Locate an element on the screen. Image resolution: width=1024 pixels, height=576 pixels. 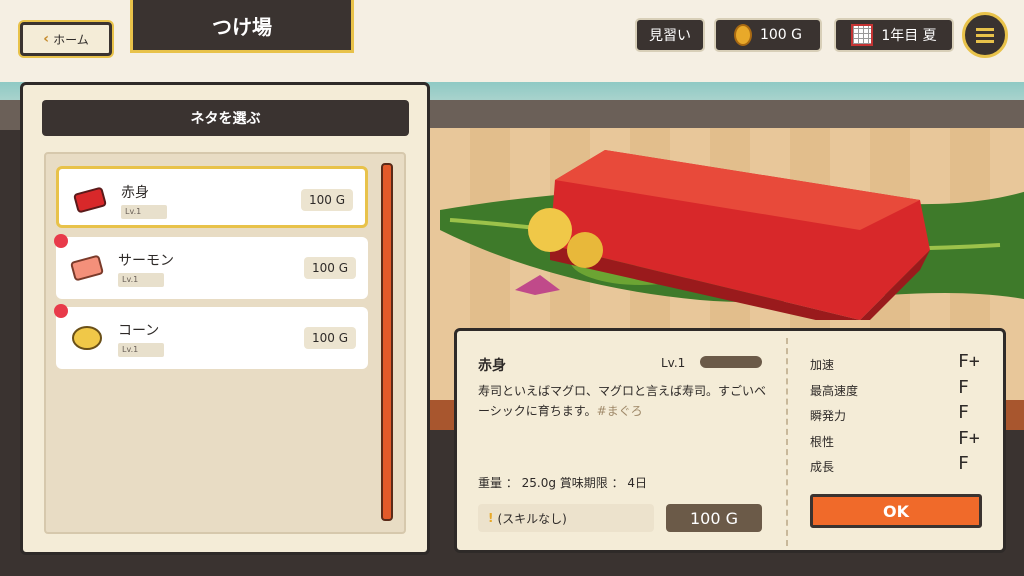
coin-icon is located at coordinates (742, 35).